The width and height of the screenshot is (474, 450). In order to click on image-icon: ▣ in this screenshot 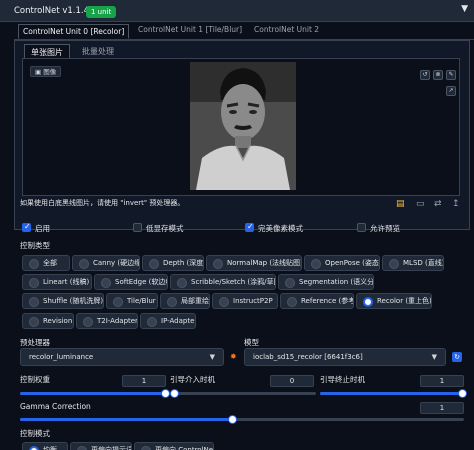, I will do `click(38, 72)`.